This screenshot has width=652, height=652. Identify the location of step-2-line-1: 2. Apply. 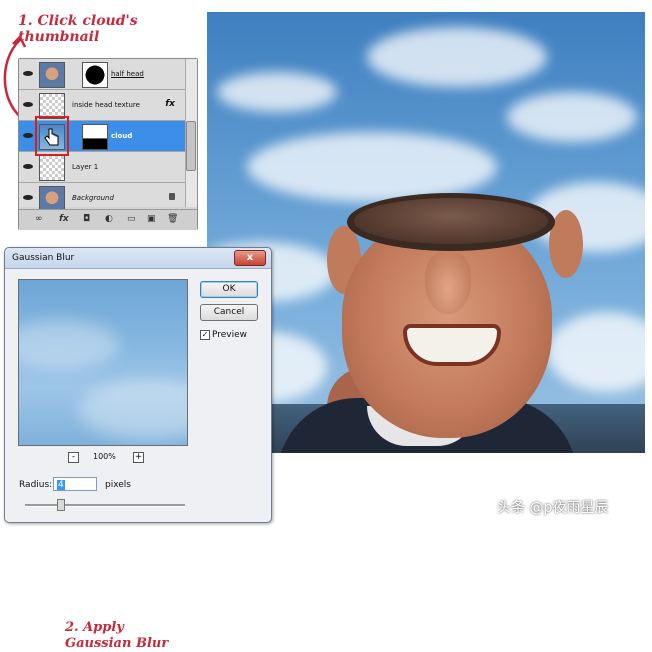
(94, 627).